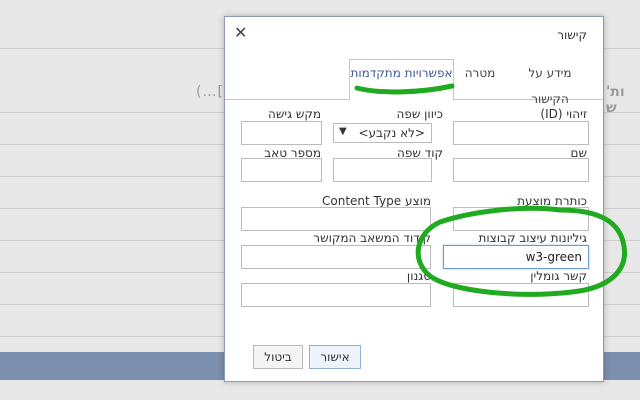 The height and width of the screenshot is (400, 640). Describe the element at coordinates (521, 170) in the screenshot. I see `name-input` at that location.